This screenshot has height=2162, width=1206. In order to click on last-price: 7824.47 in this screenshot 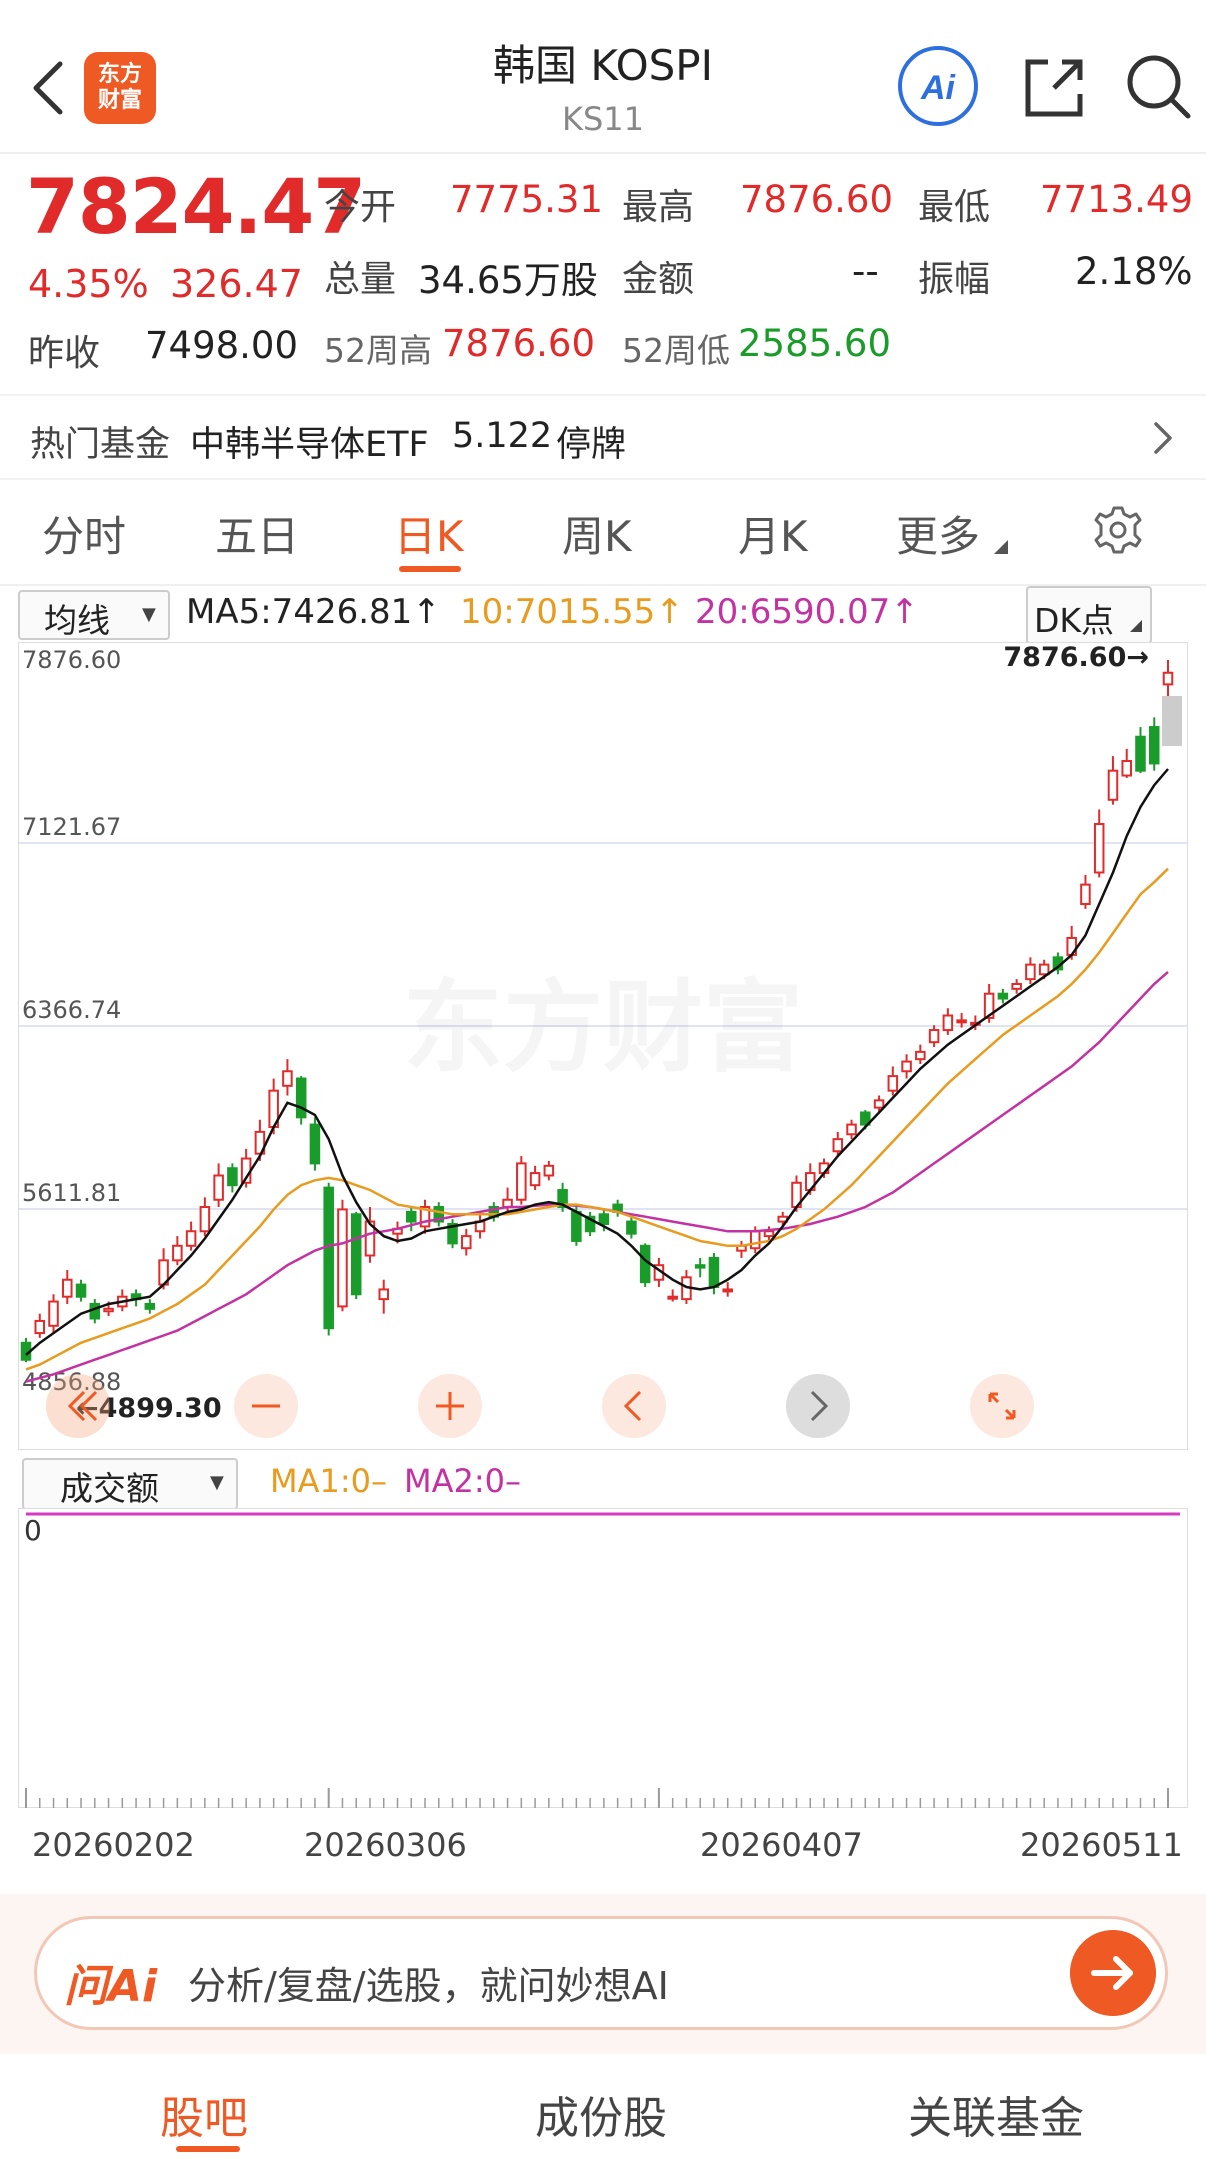, I will do `click(196, 206)`.